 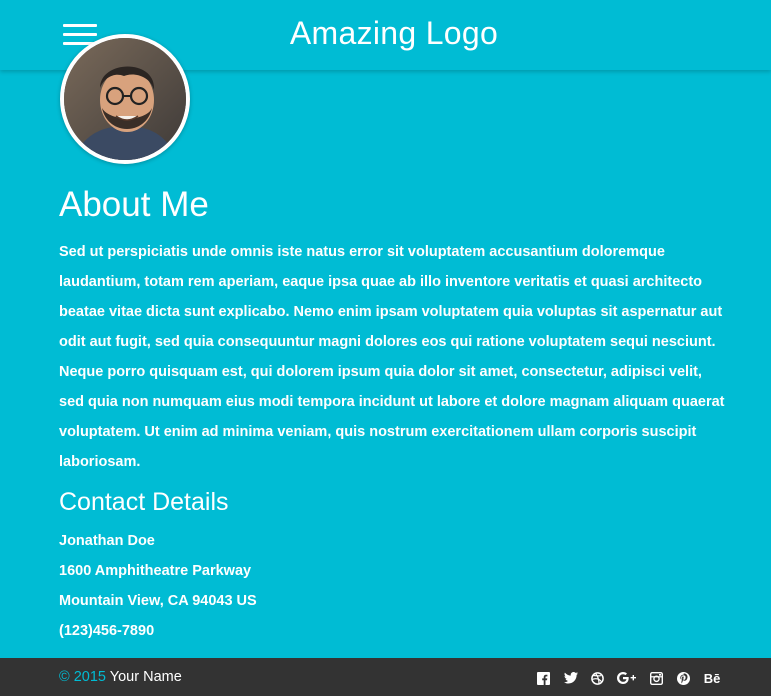 I want to click on copyright-year: © 2015, so click(x=82, y=677).